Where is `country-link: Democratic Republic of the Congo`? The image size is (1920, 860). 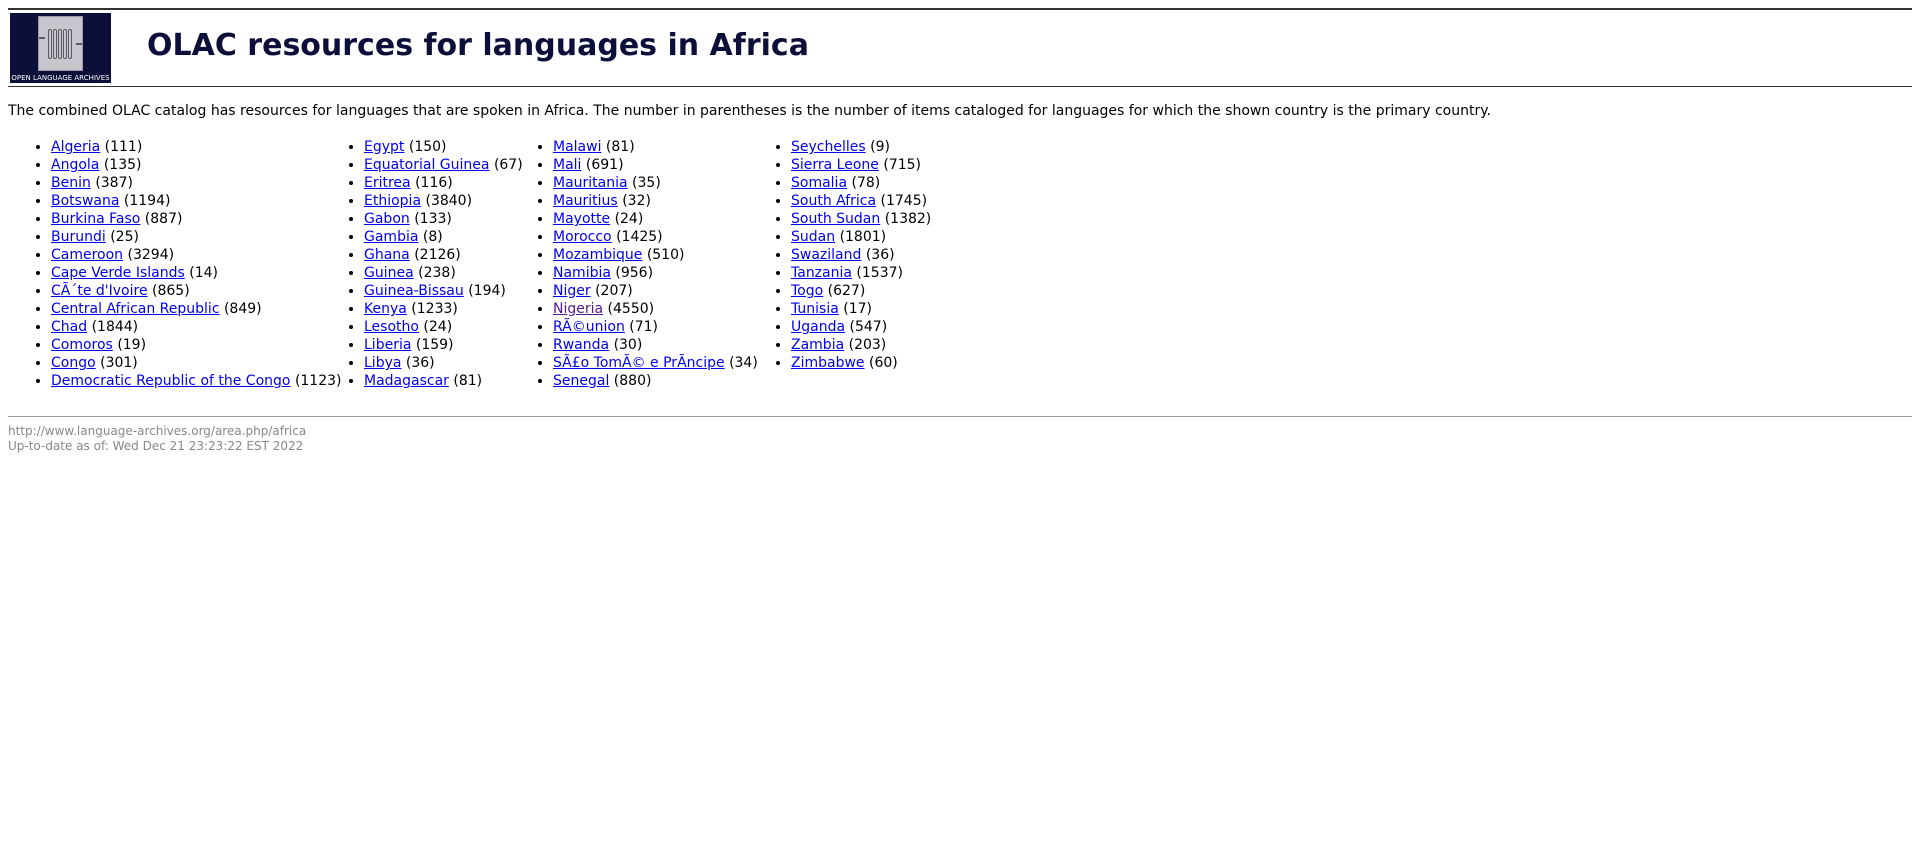 country-link: Democratic Republic of the Congo is located at coordinates (170, 381).